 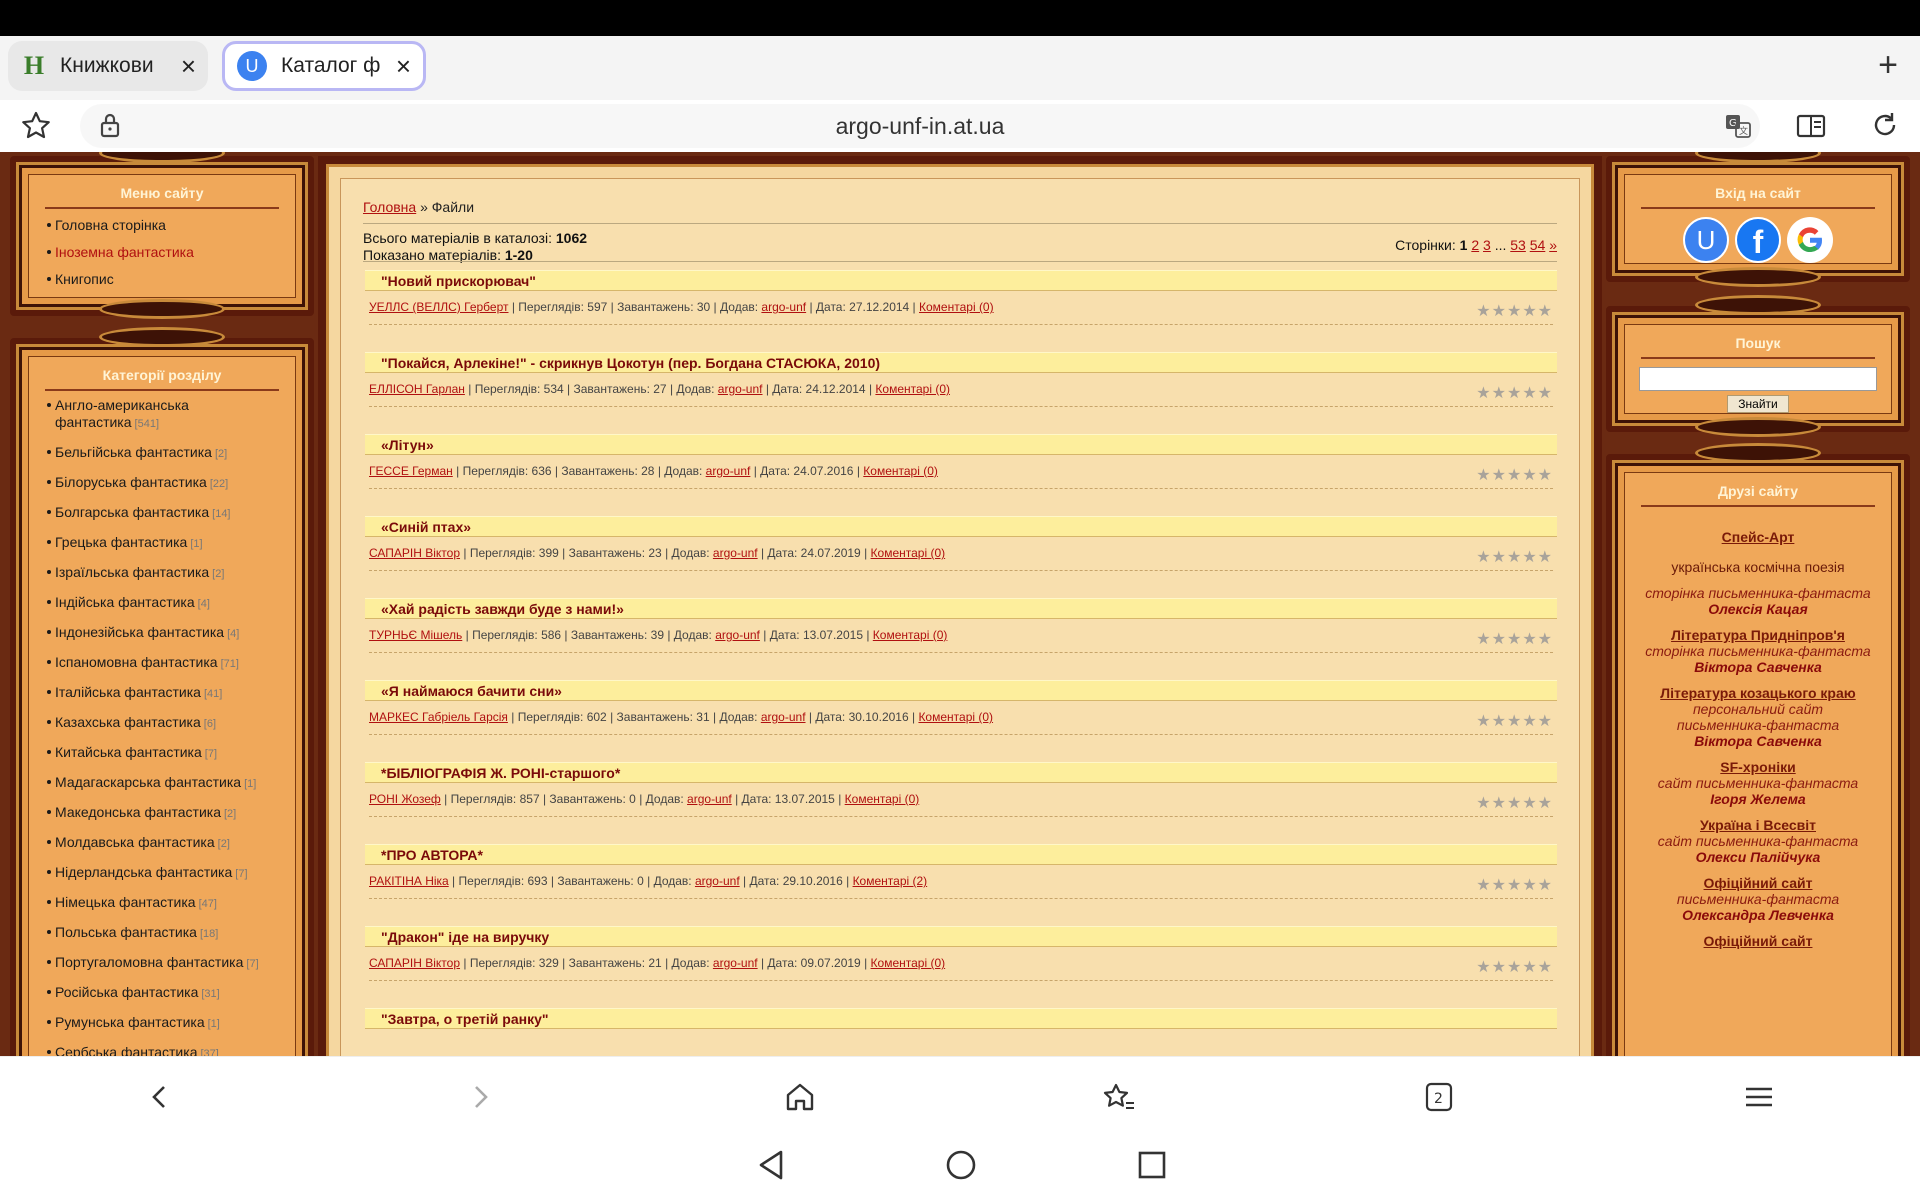 What do you see at coordinates (171, 813) in the screenshot?
I see `category-item: Македонська фантастика [2]` at bounding box center [171, 813].